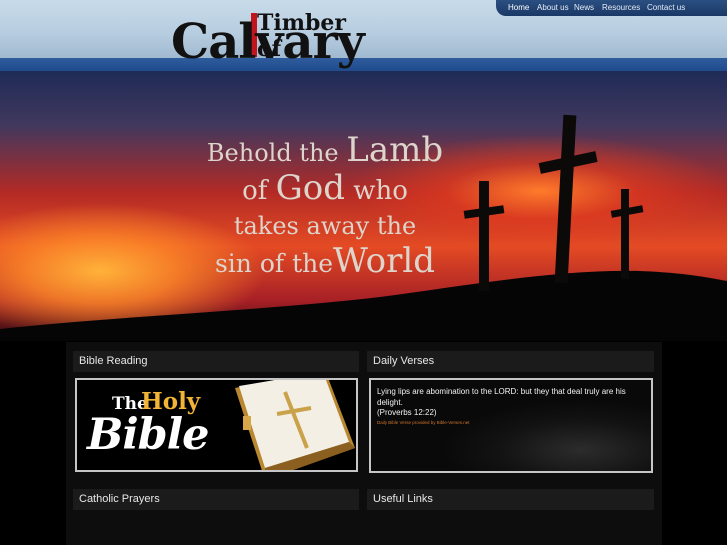 This screenshot has height=545, width=727. Describe the element at coordinates (272, 153) in the screenshot. I see `hero-line1-a: Behold the` at that location.